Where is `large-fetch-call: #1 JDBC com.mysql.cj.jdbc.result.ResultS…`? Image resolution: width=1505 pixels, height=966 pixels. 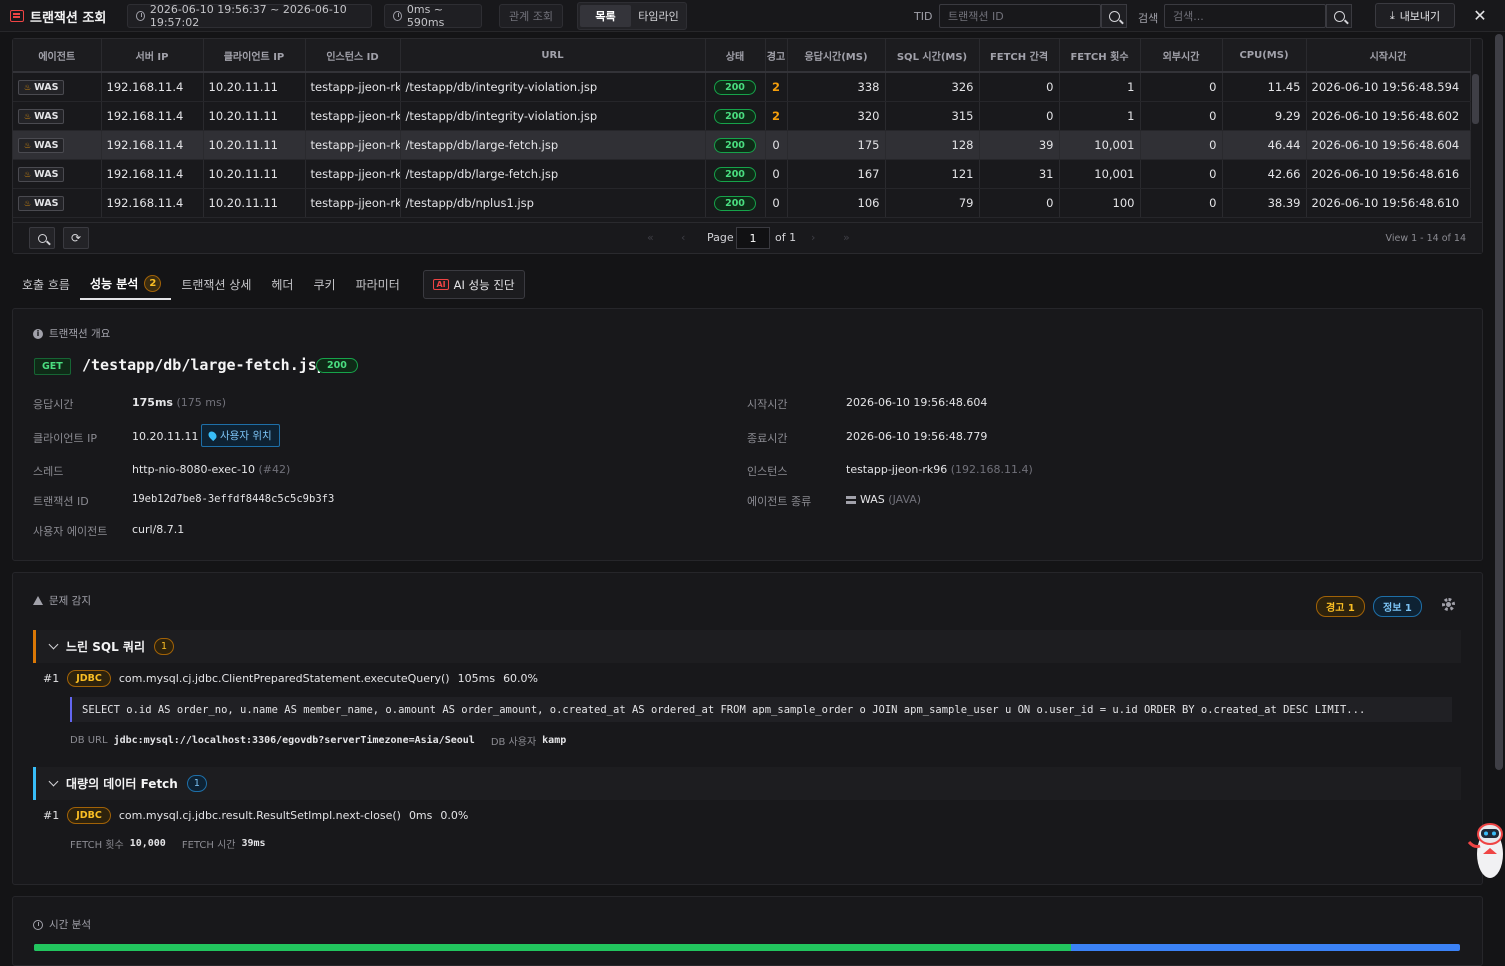 large-fetch-call: #1 JDBC com.mysql.cj.jdbc.result.ResultS… is located at coordinates (255, 815).